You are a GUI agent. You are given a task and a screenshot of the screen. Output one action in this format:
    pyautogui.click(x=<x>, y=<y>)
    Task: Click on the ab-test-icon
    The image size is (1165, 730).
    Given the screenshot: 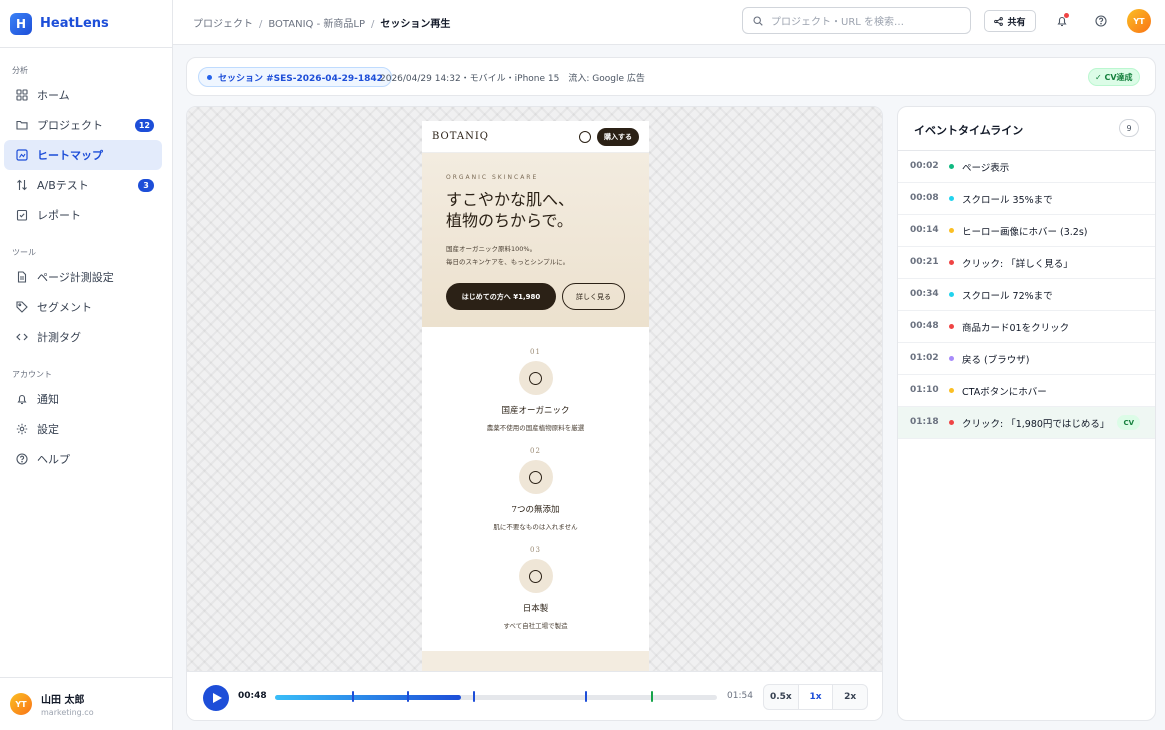 What is the action you would take?
    pyautogui.click(x=22, y=185)
    